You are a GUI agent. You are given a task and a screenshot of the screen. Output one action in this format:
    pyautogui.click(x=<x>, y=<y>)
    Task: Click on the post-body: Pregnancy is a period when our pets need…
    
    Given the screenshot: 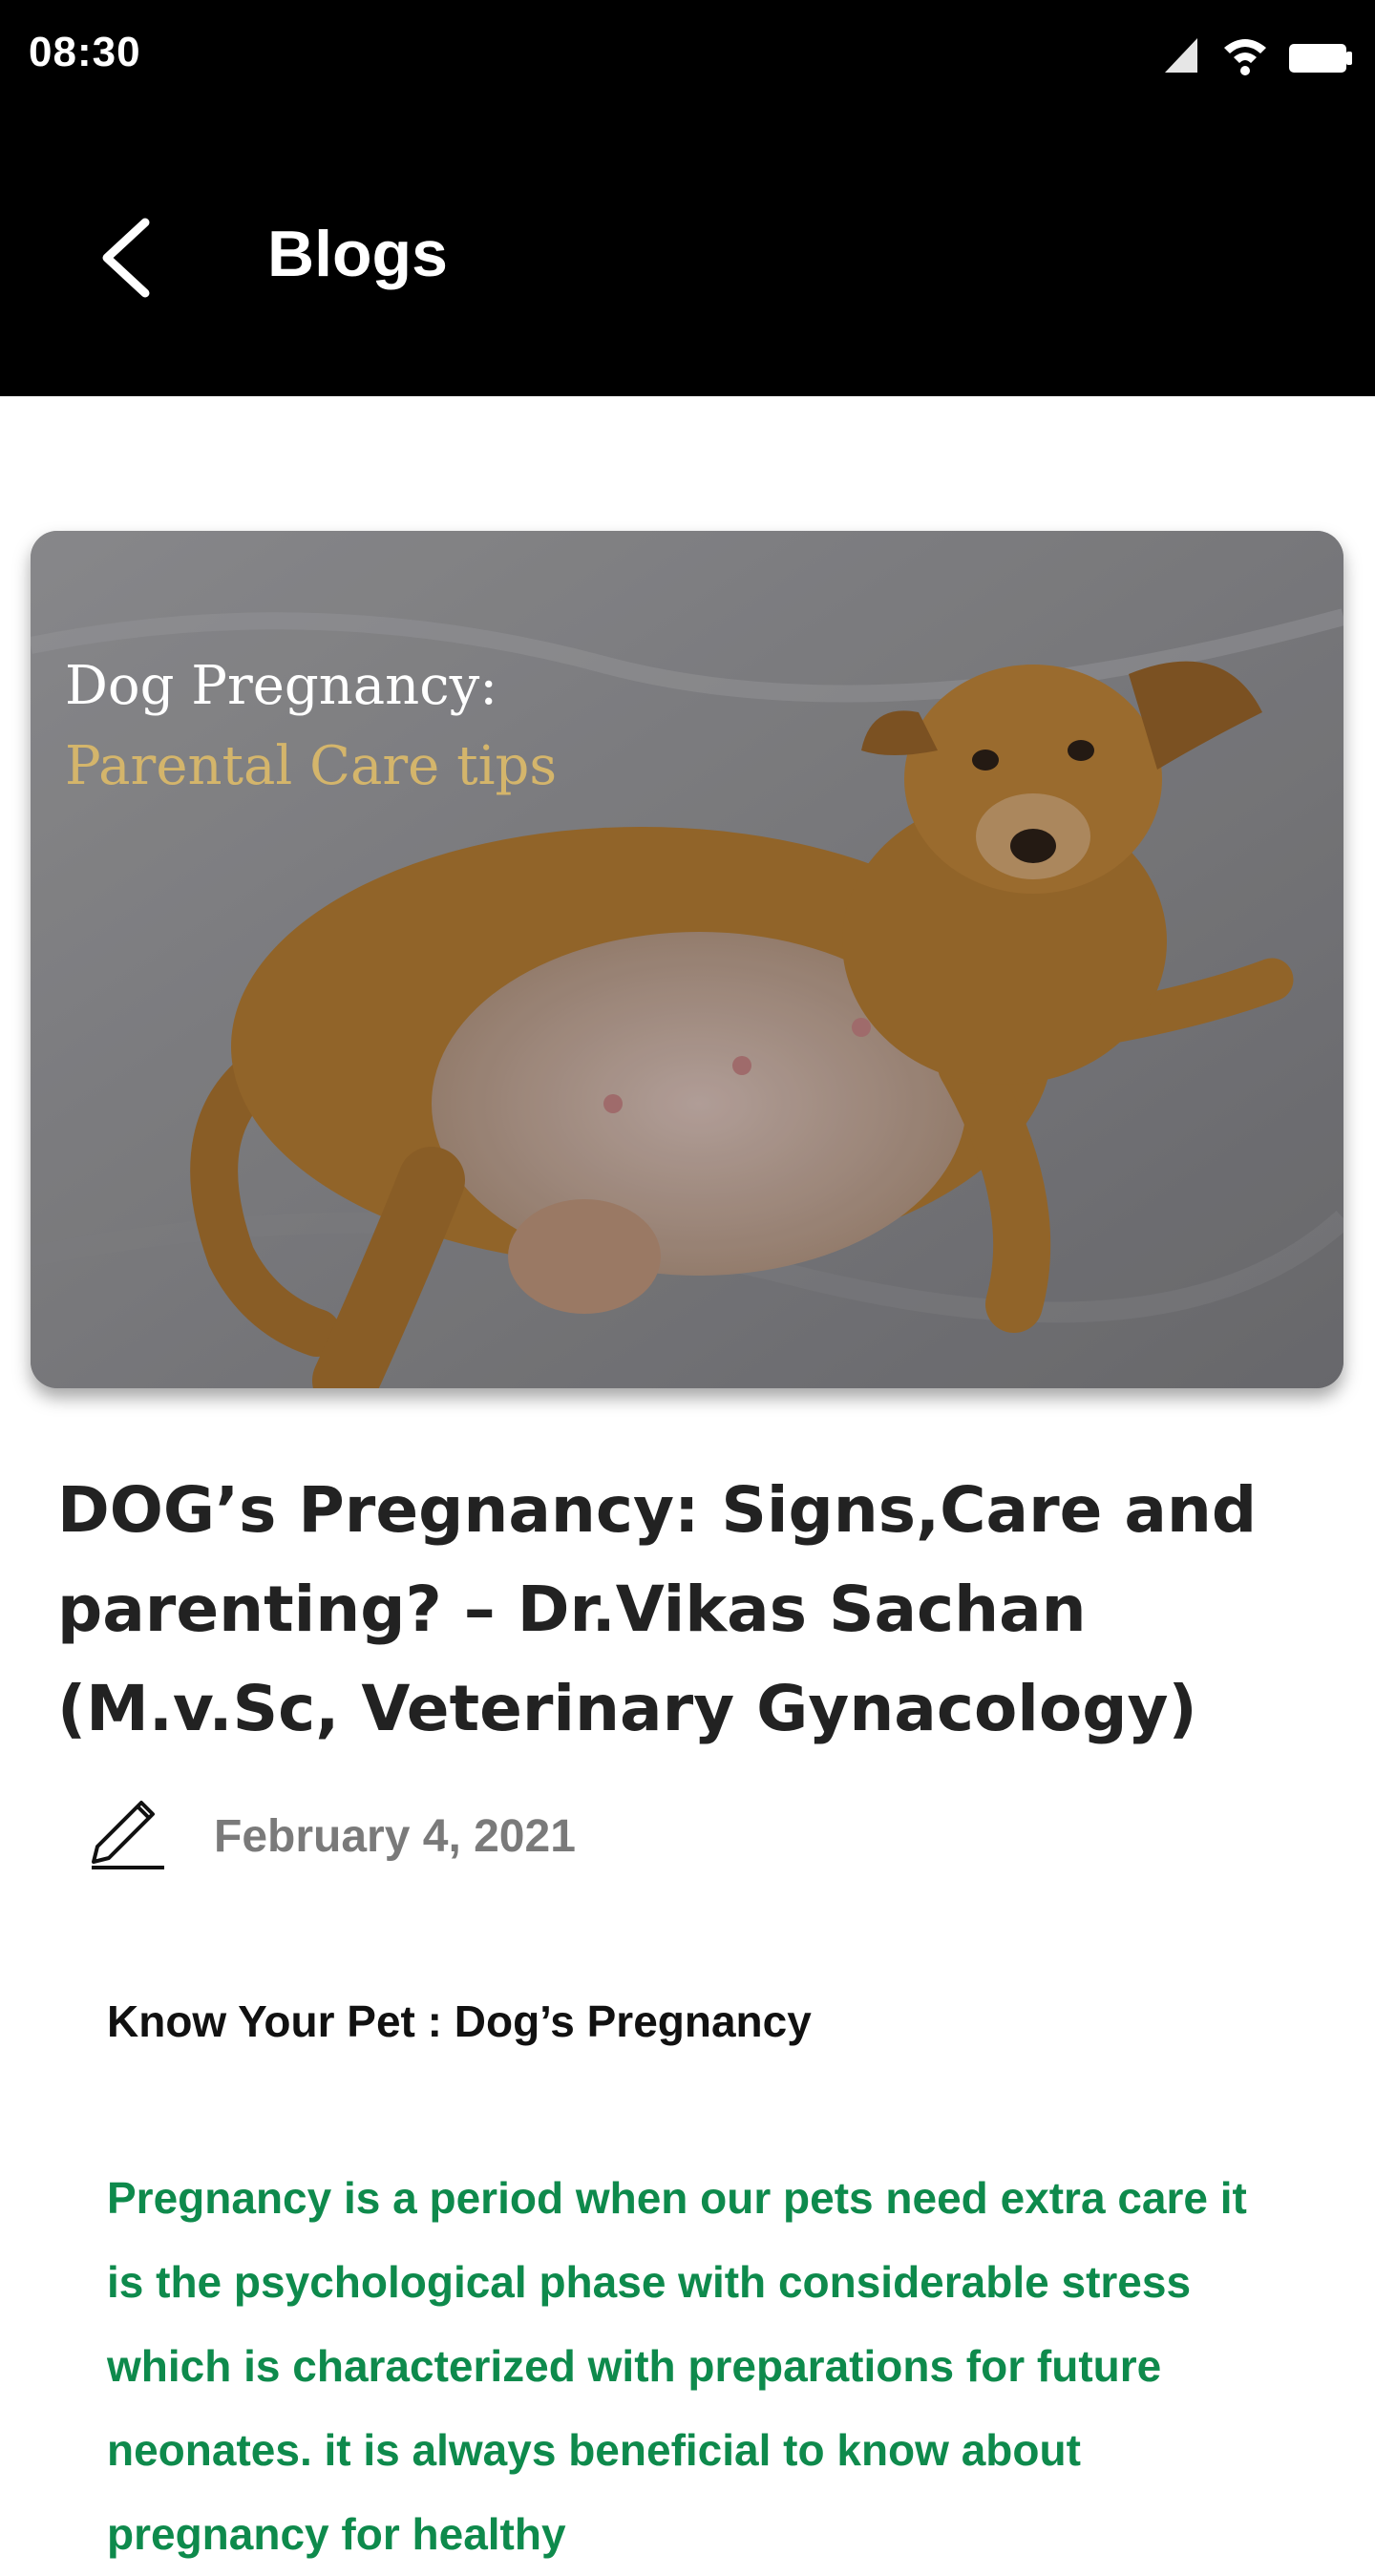 What is the action you would take?
    pyautogui.click(x=677, y=2366)
    